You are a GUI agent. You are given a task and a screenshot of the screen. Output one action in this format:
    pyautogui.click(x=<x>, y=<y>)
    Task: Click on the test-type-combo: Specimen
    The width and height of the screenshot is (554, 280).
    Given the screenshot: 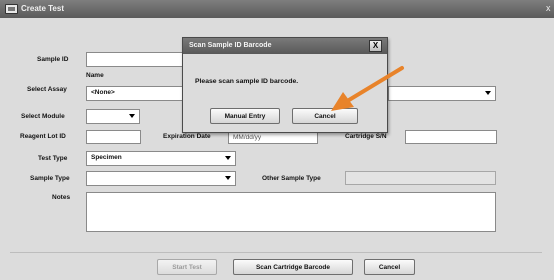 What is the action you would take?
    pyautogui.click(x=161, y=158)
    